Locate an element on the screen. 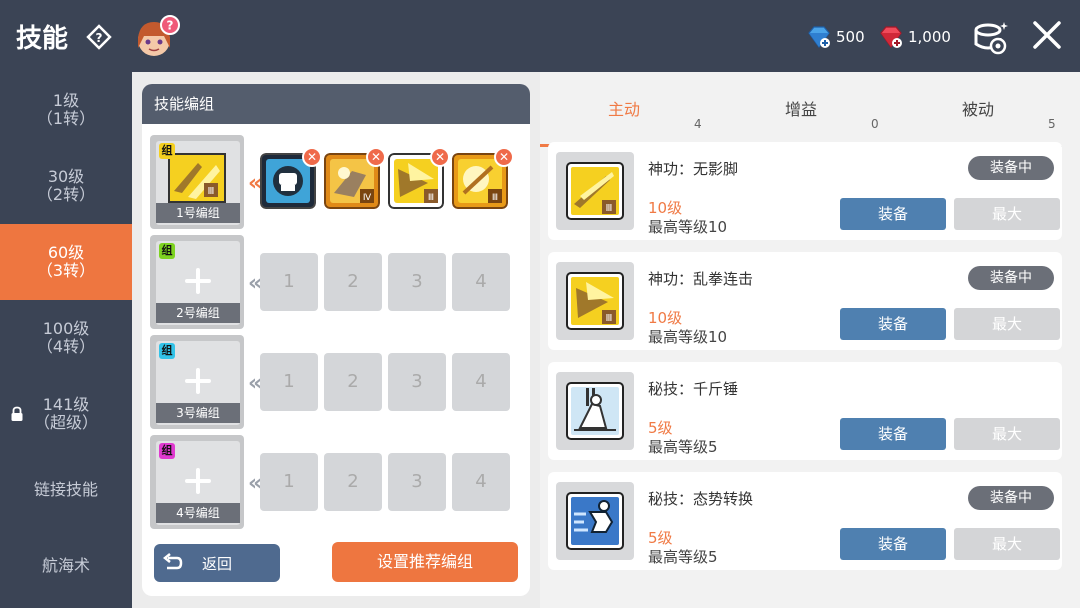  sidebar-item-level-141: 141级 （超级） is located at coordinates (66, 414).